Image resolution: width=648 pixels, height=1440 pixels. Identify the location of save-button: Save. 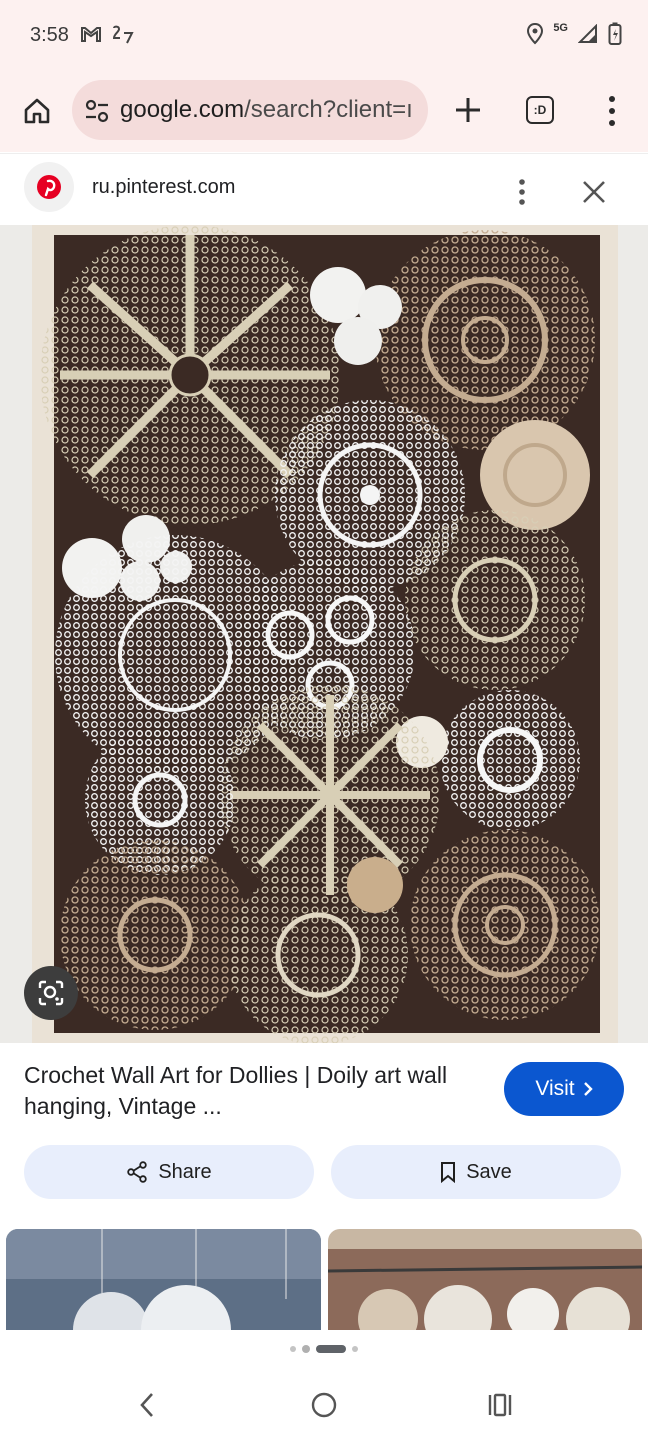
(476, 1172).